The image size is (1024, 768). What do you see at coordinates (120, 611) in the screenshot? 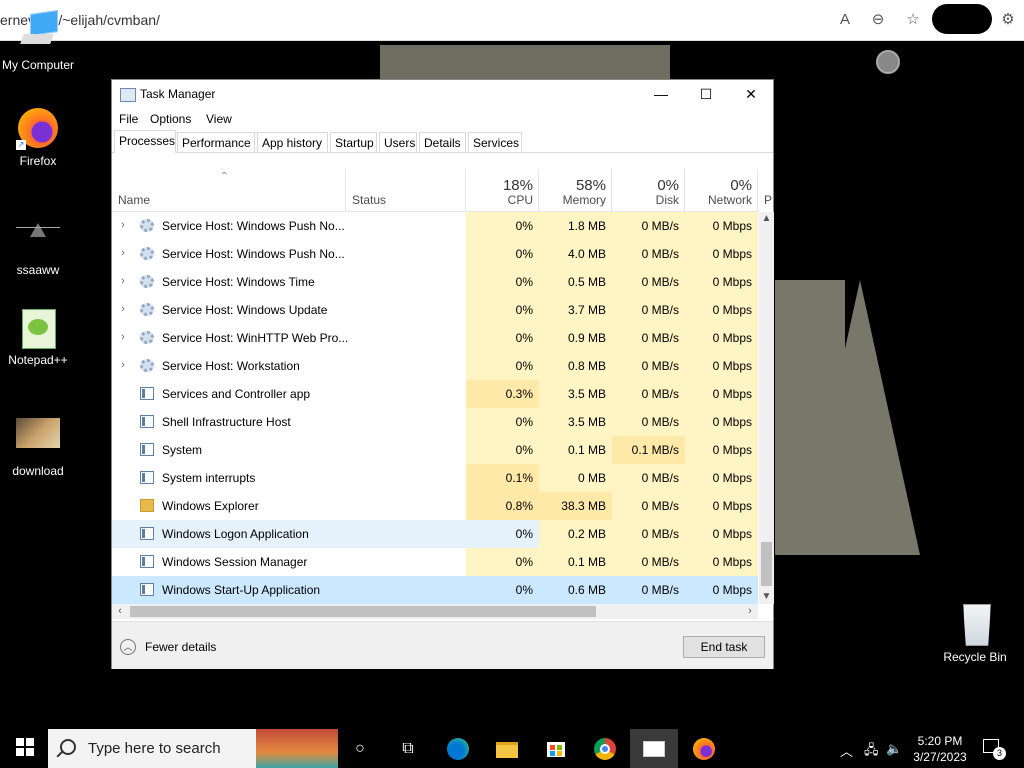
I see `scroll-left-icon: ‹` at bounding box center [120, 611].